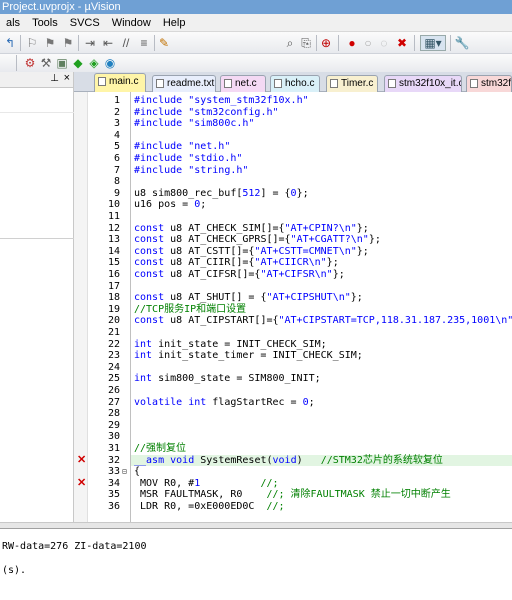  What do you see at coordinates (323, 403) in the screenshot?
I see `code-line: volatile int flagStartRec = 0;` at bounding box center [323, 403].